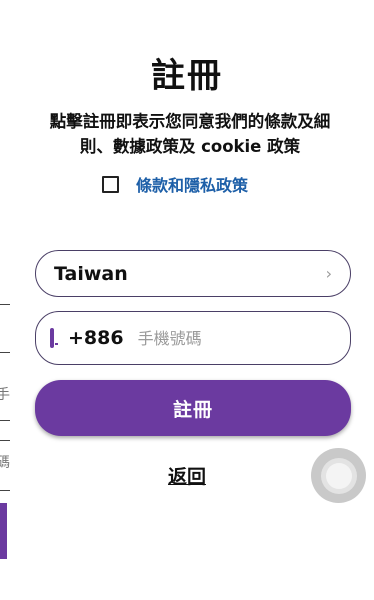 The image size is (374, 600). Describe the element at coordinates (193, 408) in the screenshot. I see `register-button: 註冊` at that location.